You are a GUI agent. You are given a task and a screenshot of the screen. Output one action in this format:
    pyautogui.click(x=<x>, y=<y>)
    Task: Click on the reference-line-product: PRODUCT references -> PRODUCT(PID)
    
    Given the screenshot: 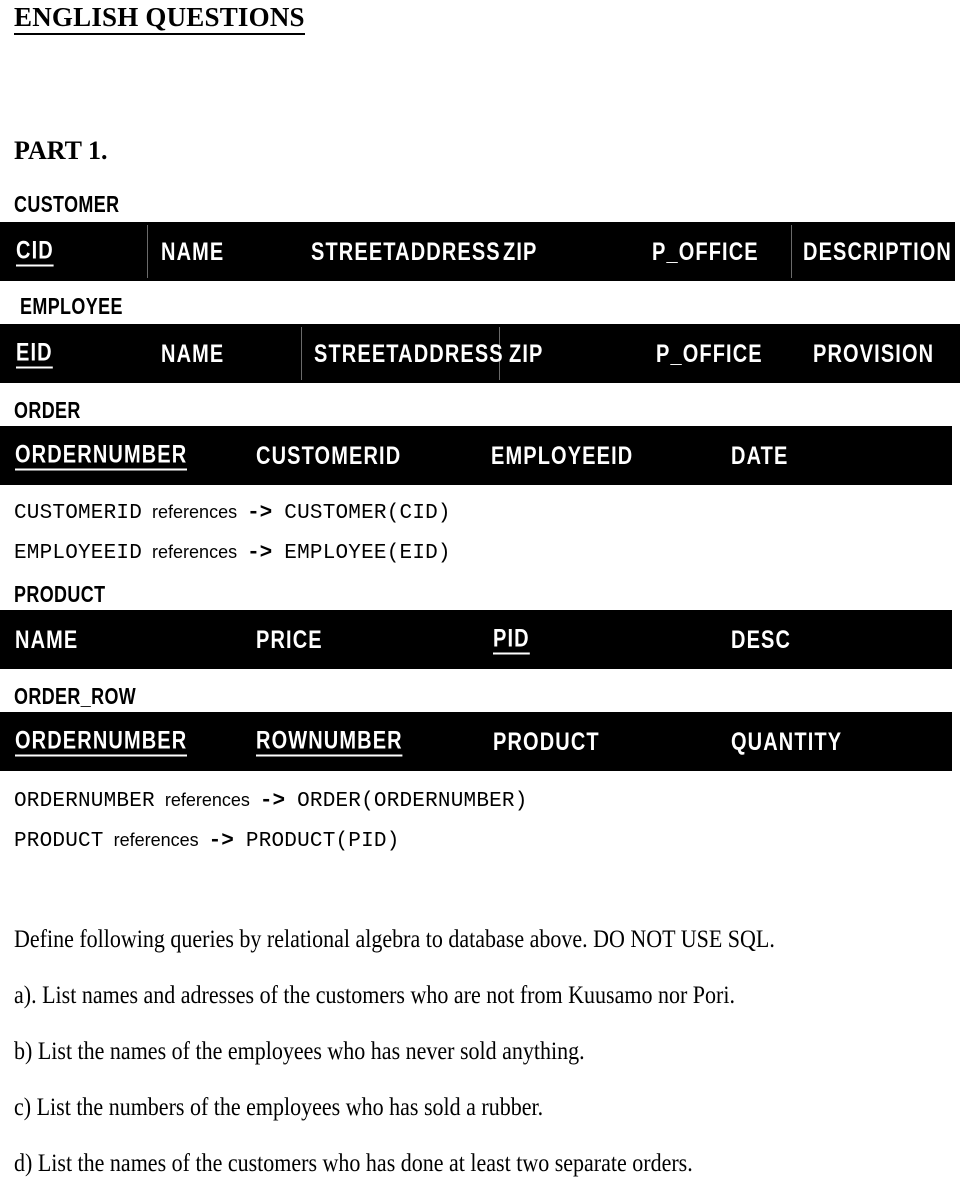 What is the action you would take?
    pyautogui.click(x=207, y=841)
    